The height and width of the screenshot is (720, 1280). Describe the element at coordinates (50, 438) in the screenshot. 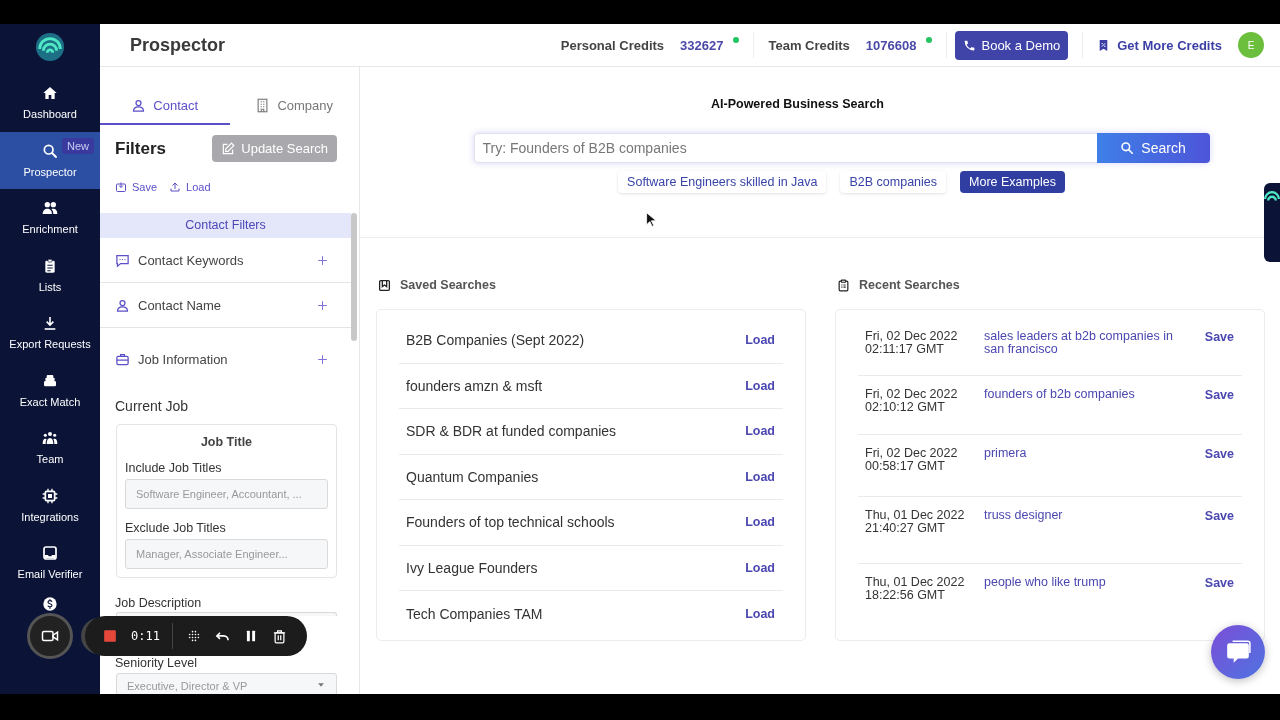

I see `team-icon` at that location.